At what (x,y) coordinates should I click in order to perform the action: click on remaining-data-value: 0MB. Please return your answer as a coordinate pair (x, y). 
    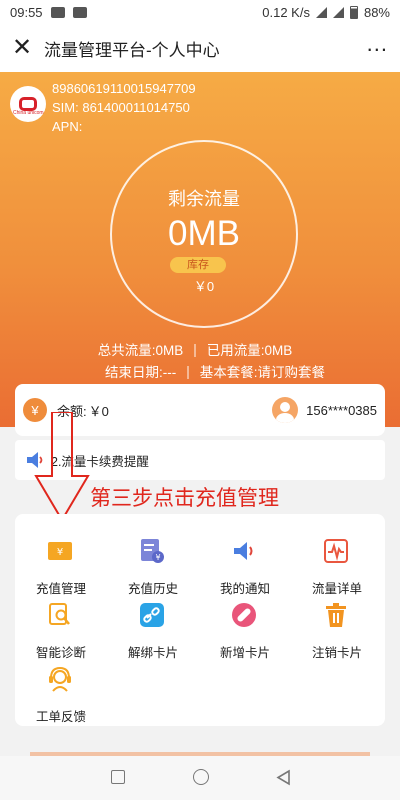
    Looking at the image, I should click on (204, 233).